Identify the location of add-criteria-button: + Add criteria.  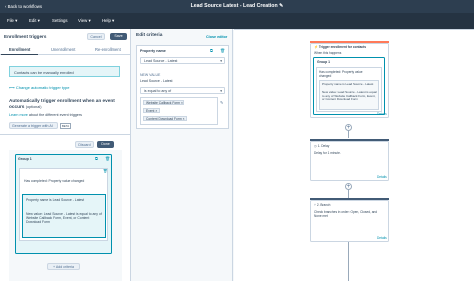
(63, 266).